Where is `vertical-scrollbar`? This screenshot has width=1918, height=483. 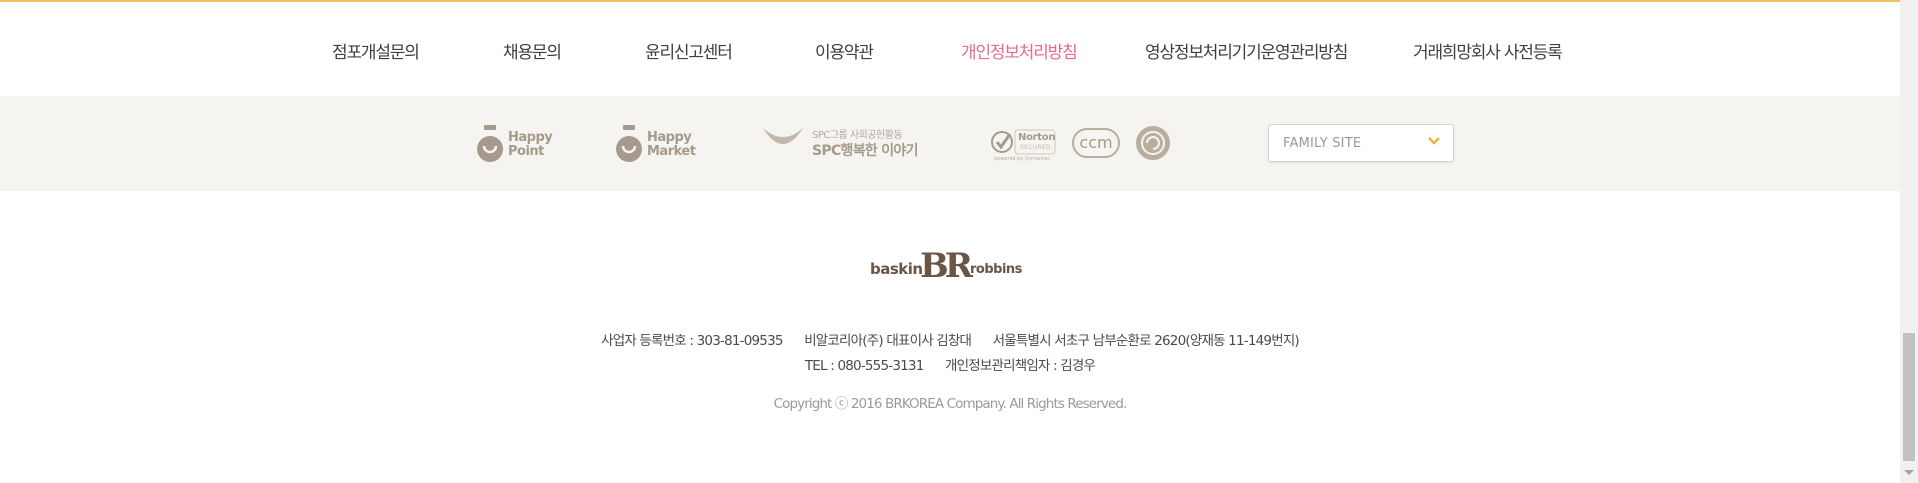 vertical-scrollbar is located at coordinates (1909, 241).